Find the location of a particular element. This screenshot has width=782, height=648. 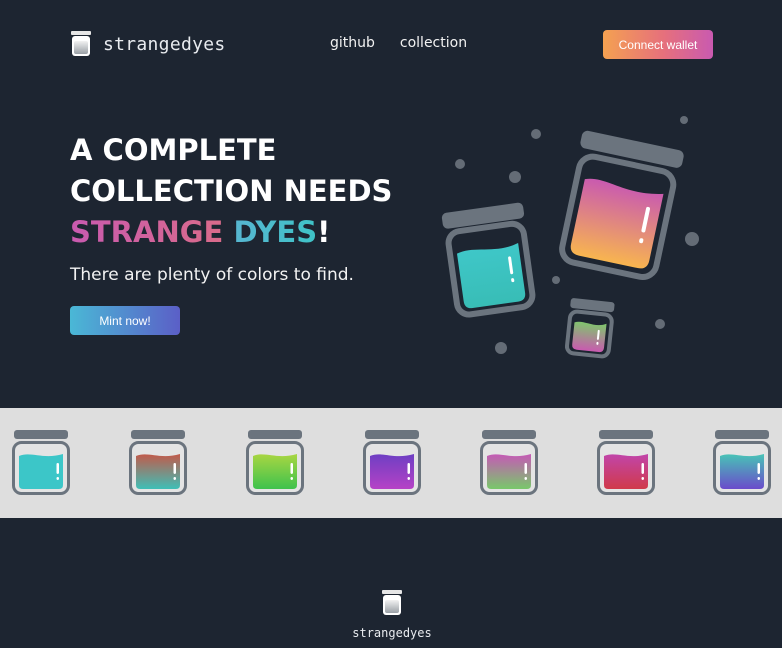

headline-line-2: COLLECTION NEEDS is located at coordinates (231, 191).